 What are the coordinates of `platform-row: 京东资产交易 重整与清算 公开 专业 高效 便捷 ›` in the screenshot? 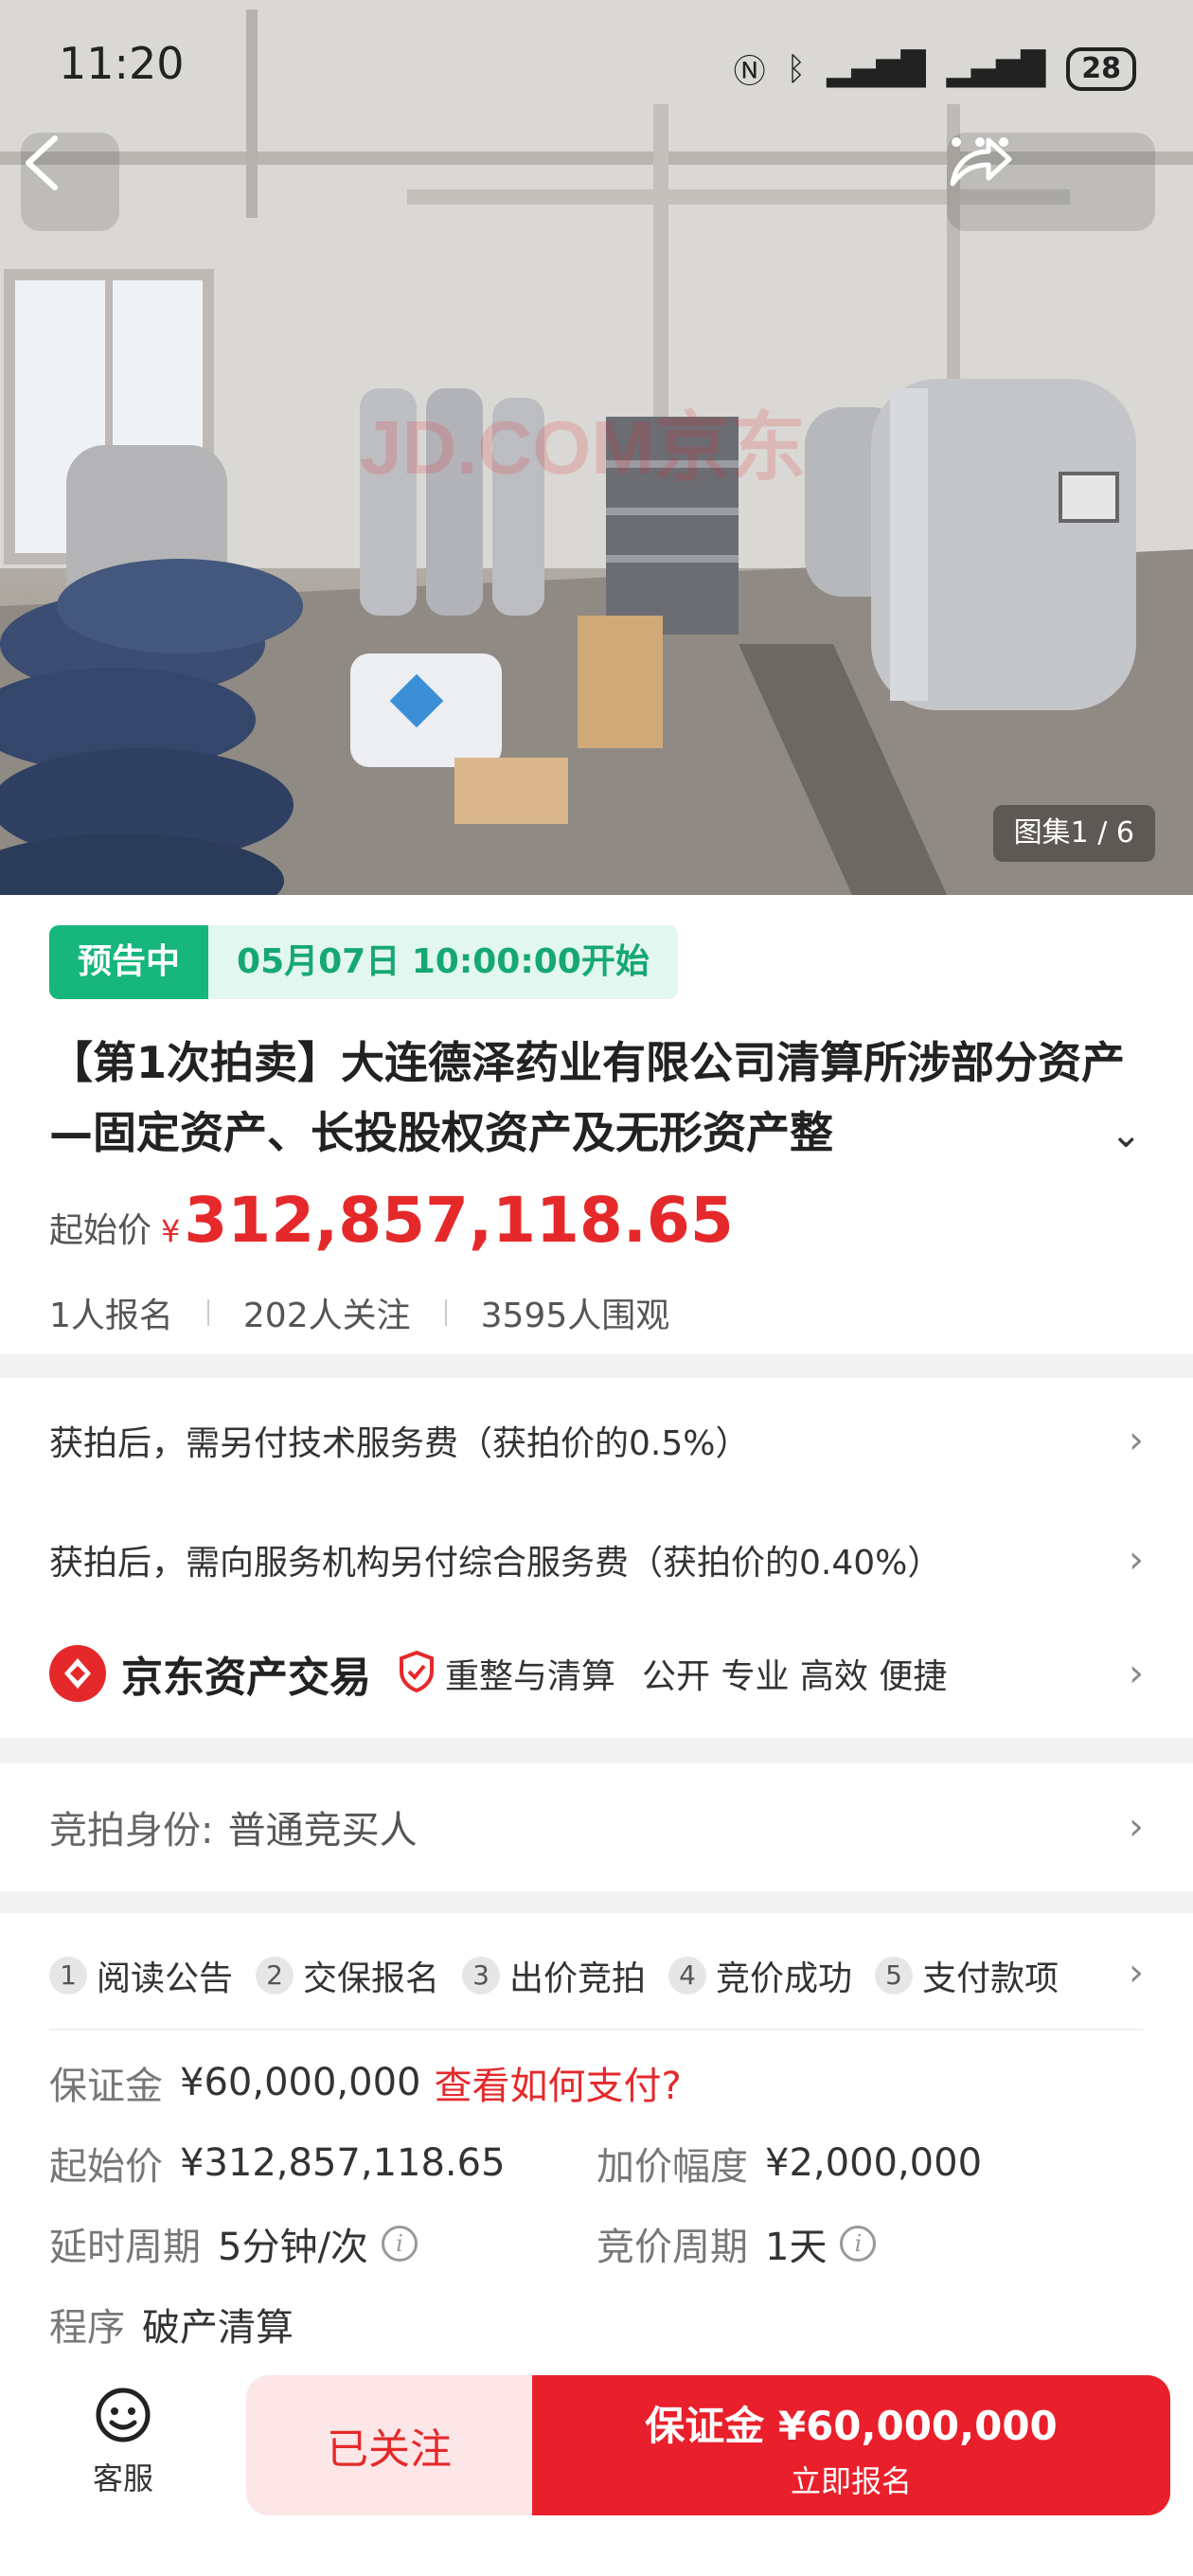 It's located at (596, 1673).